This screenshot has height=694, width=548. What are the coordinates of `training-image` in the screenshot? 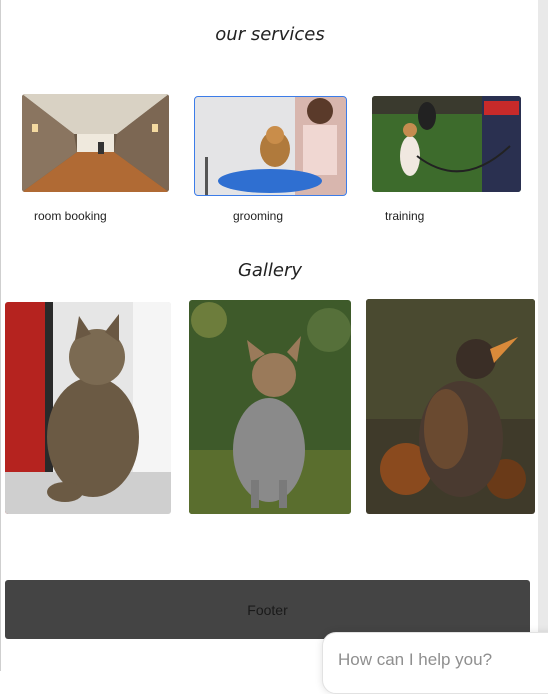 It's located at (446, 144).